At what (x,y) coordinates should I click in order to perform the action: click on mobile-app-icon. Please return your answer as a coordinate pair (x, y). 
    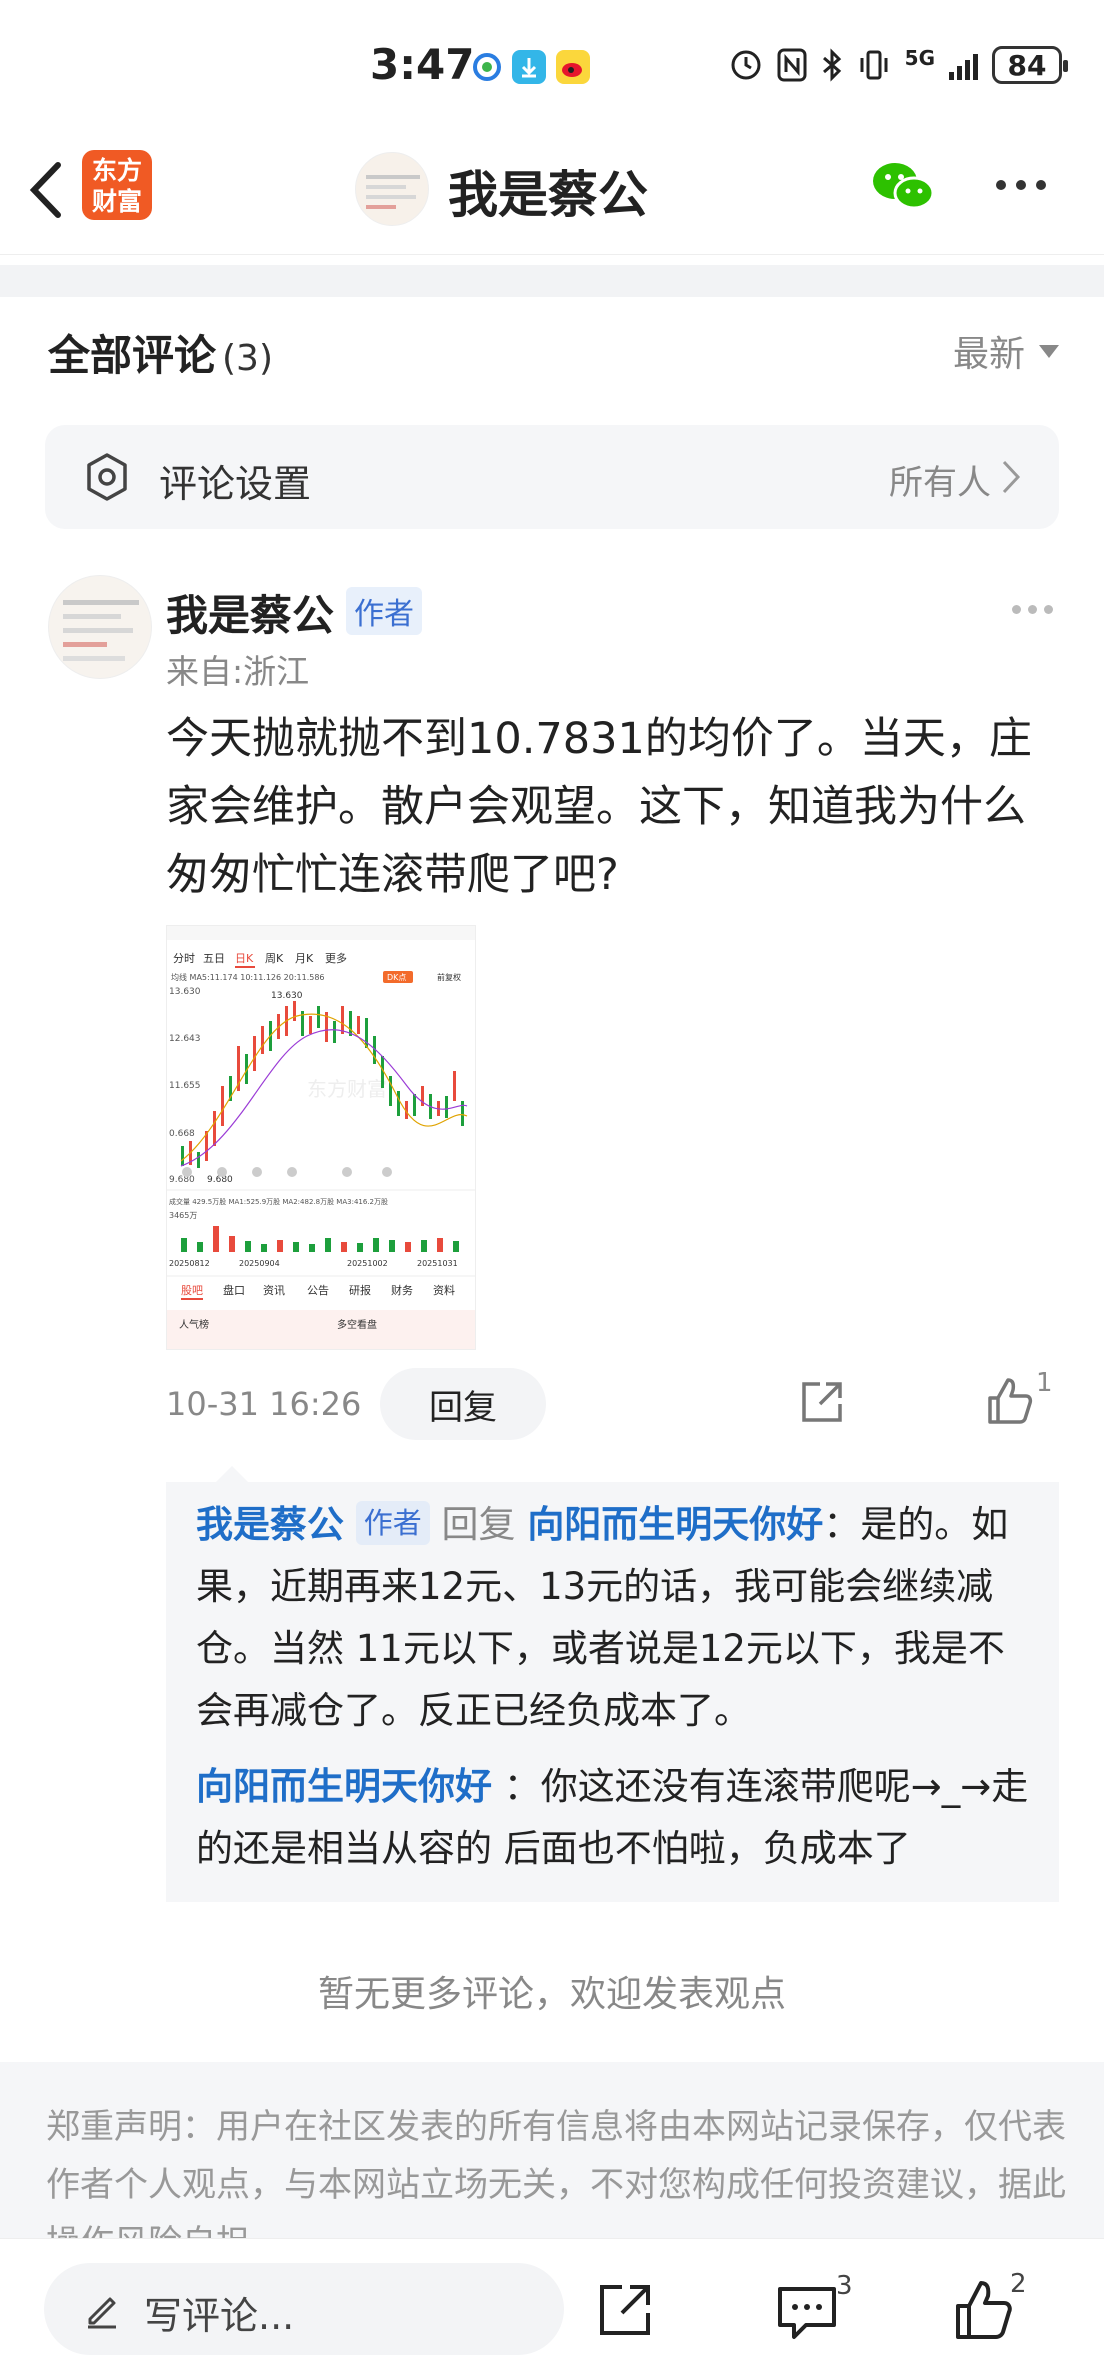
    Looking at the image, I should click on (487, 67).